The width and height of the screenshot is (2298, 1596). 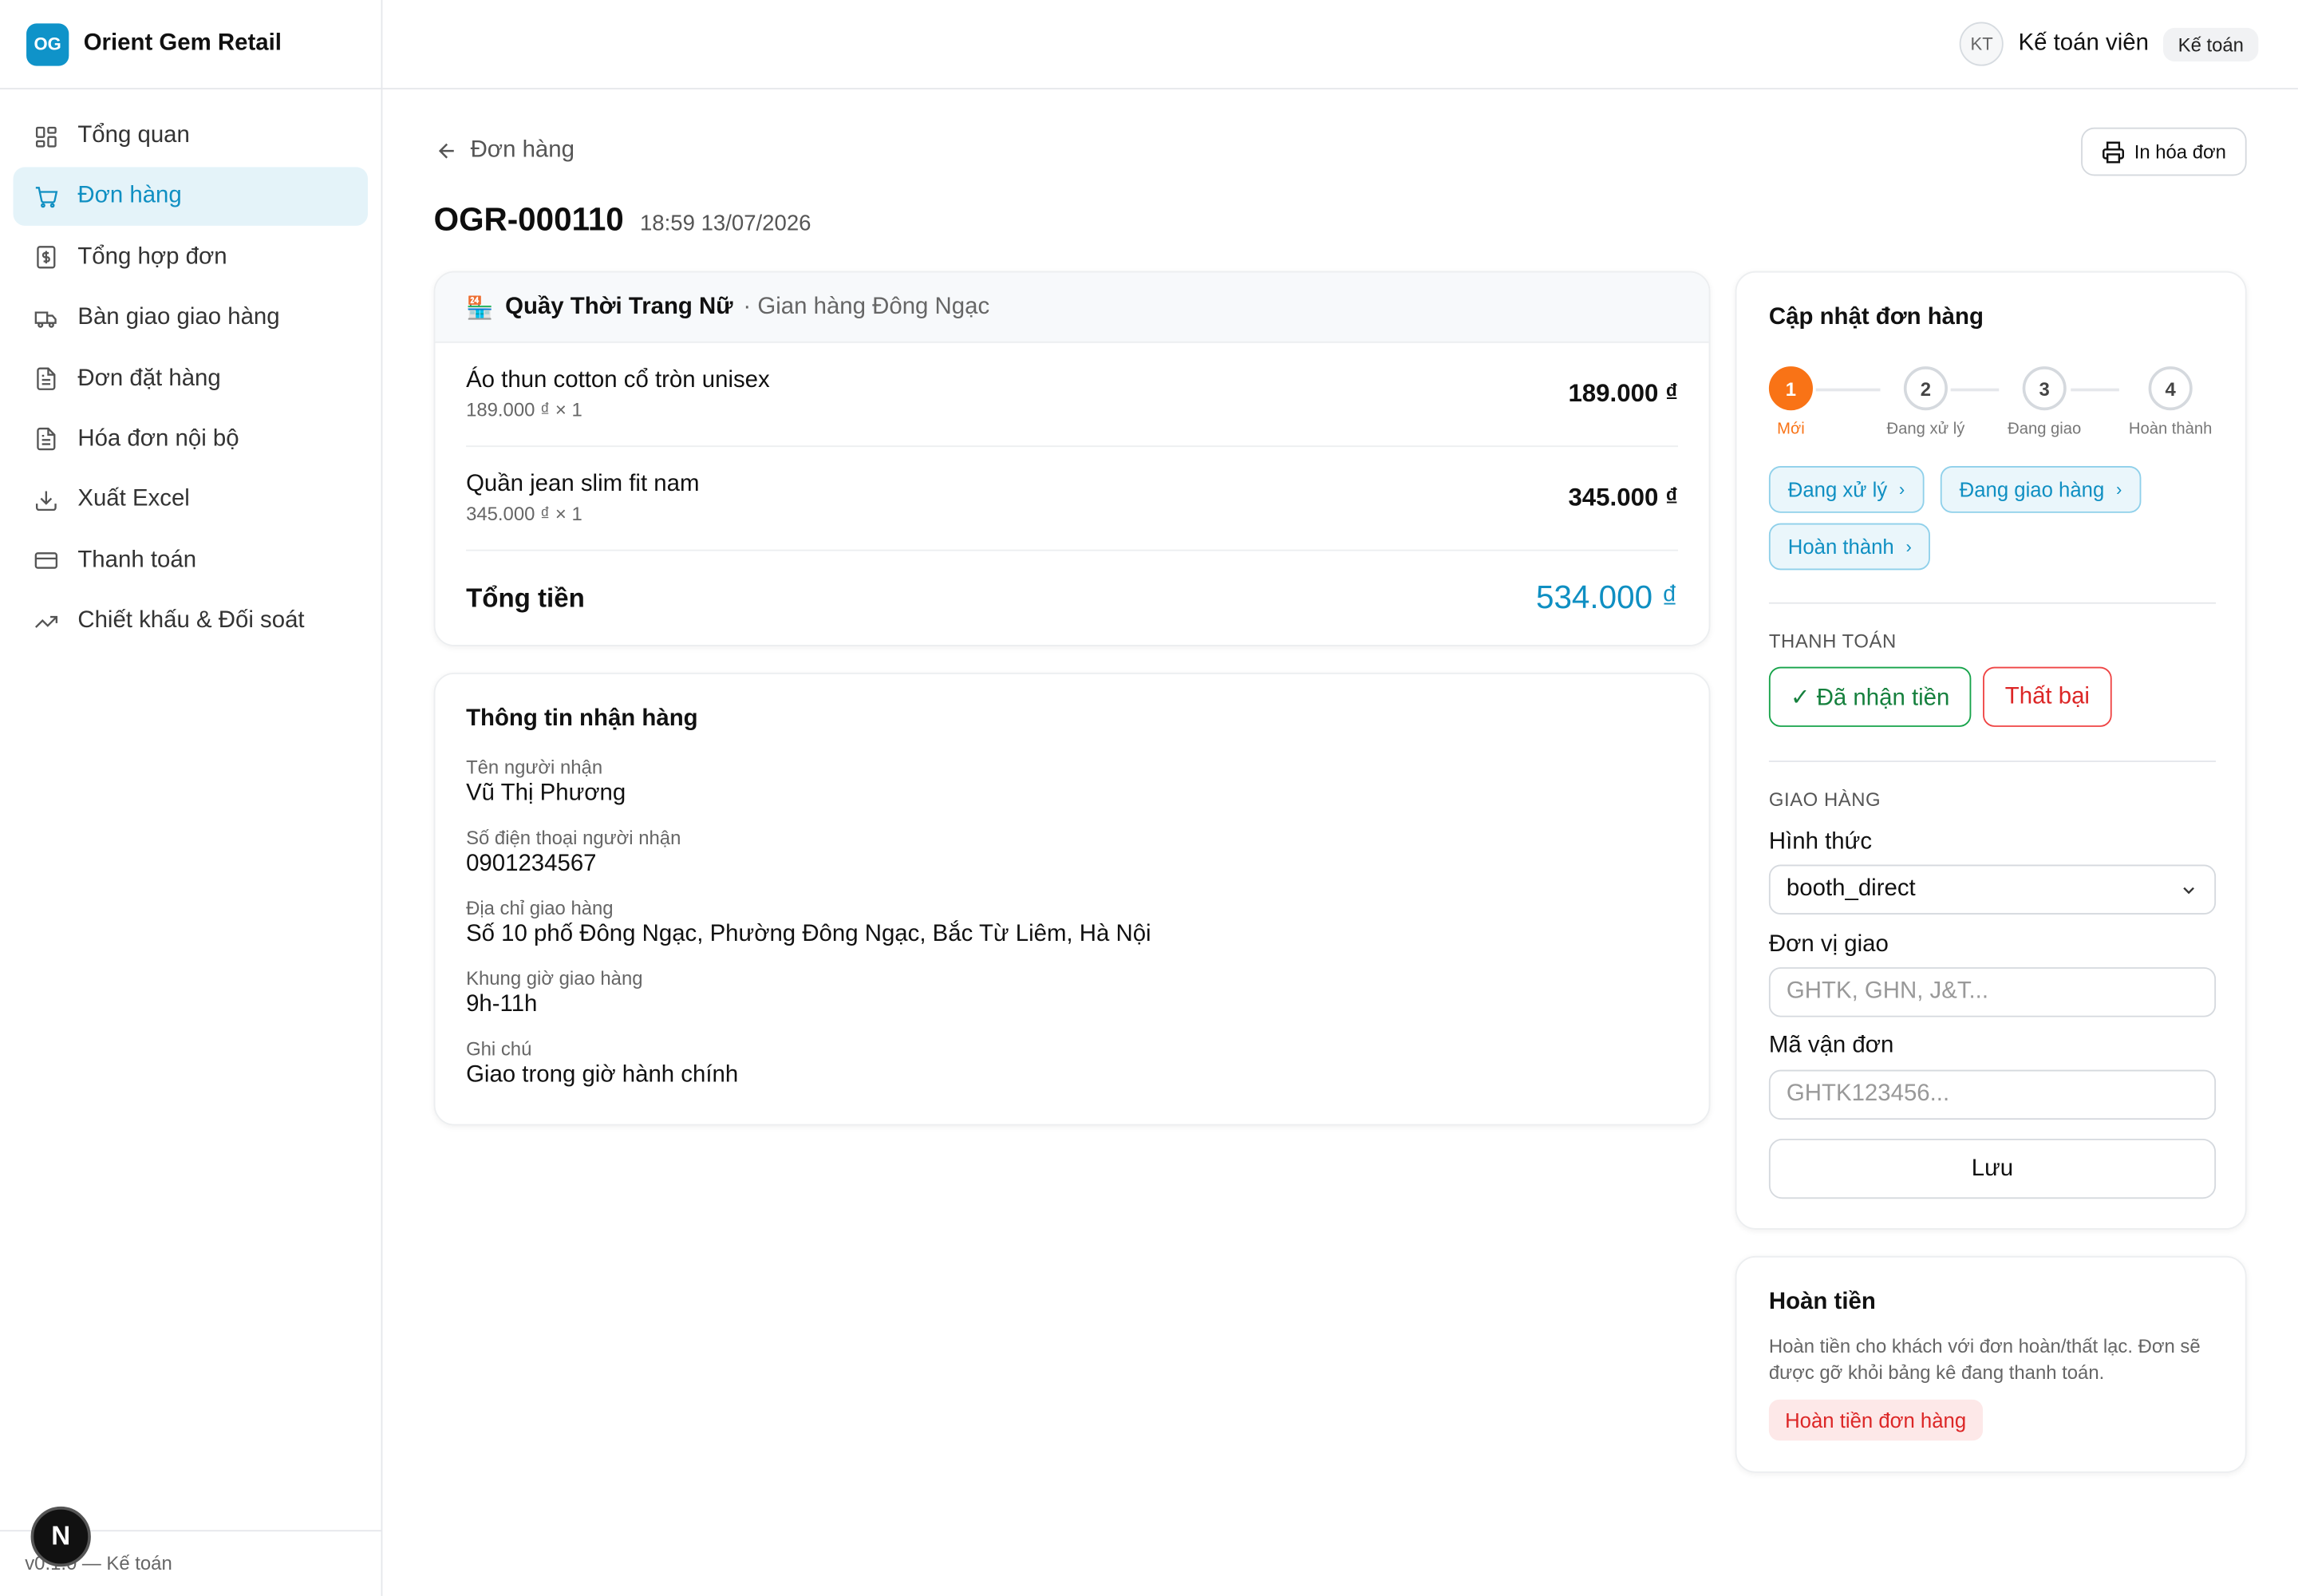 What do you see at coordinates (134, 135) in the screenshot?
I see `sidebar-item-label: Tổng quan` at bounding box center [134, 135].